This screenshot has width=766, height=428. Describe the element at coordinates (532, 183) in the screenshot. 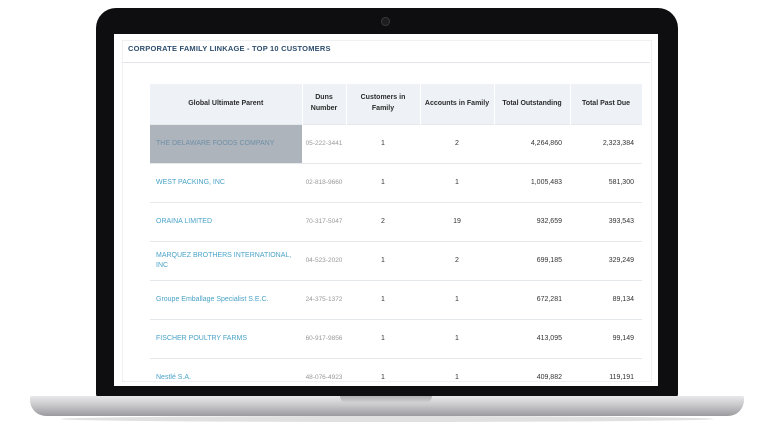

I see `total-outstanding: 1,005,483` at that location.